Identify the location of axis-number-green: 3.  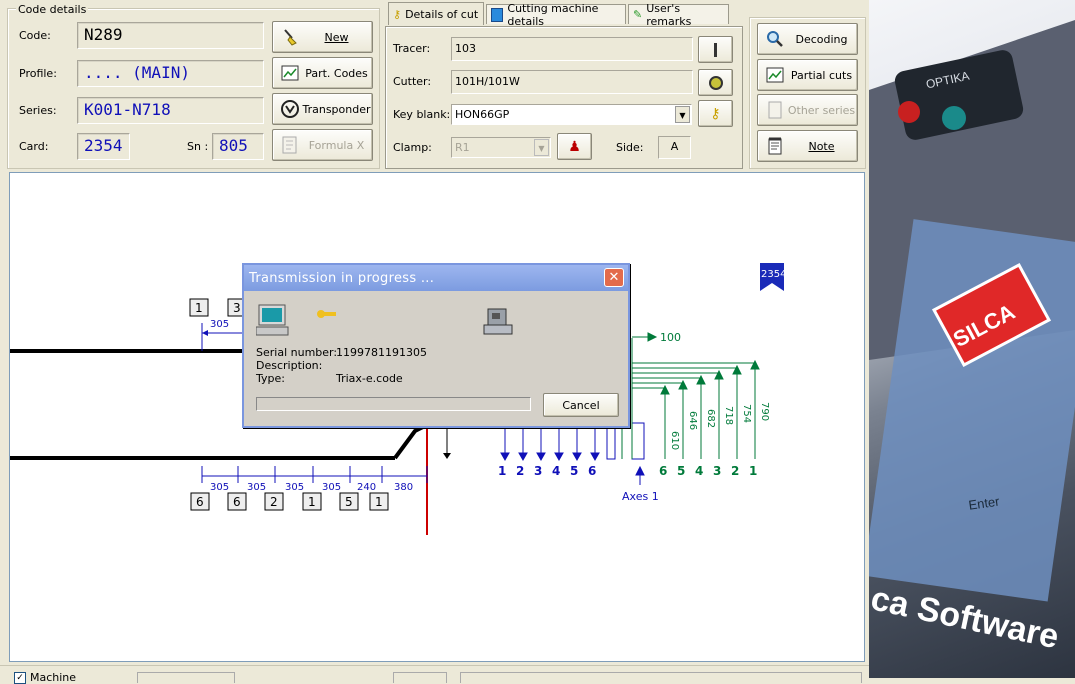
(717, 471).